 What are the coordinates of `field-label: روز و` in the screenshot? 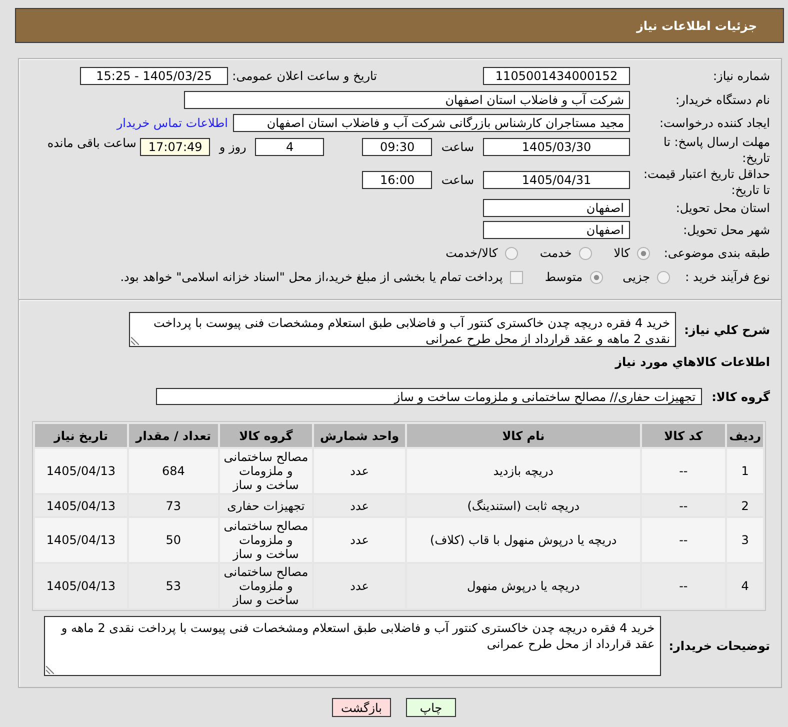 It's located at (232, 147).